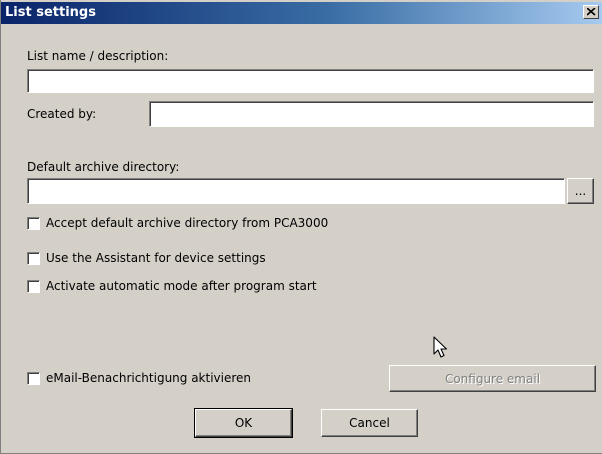 The height and width of the screenshot is (454, 602). I want to click on created-by-input, so click(371, 114).